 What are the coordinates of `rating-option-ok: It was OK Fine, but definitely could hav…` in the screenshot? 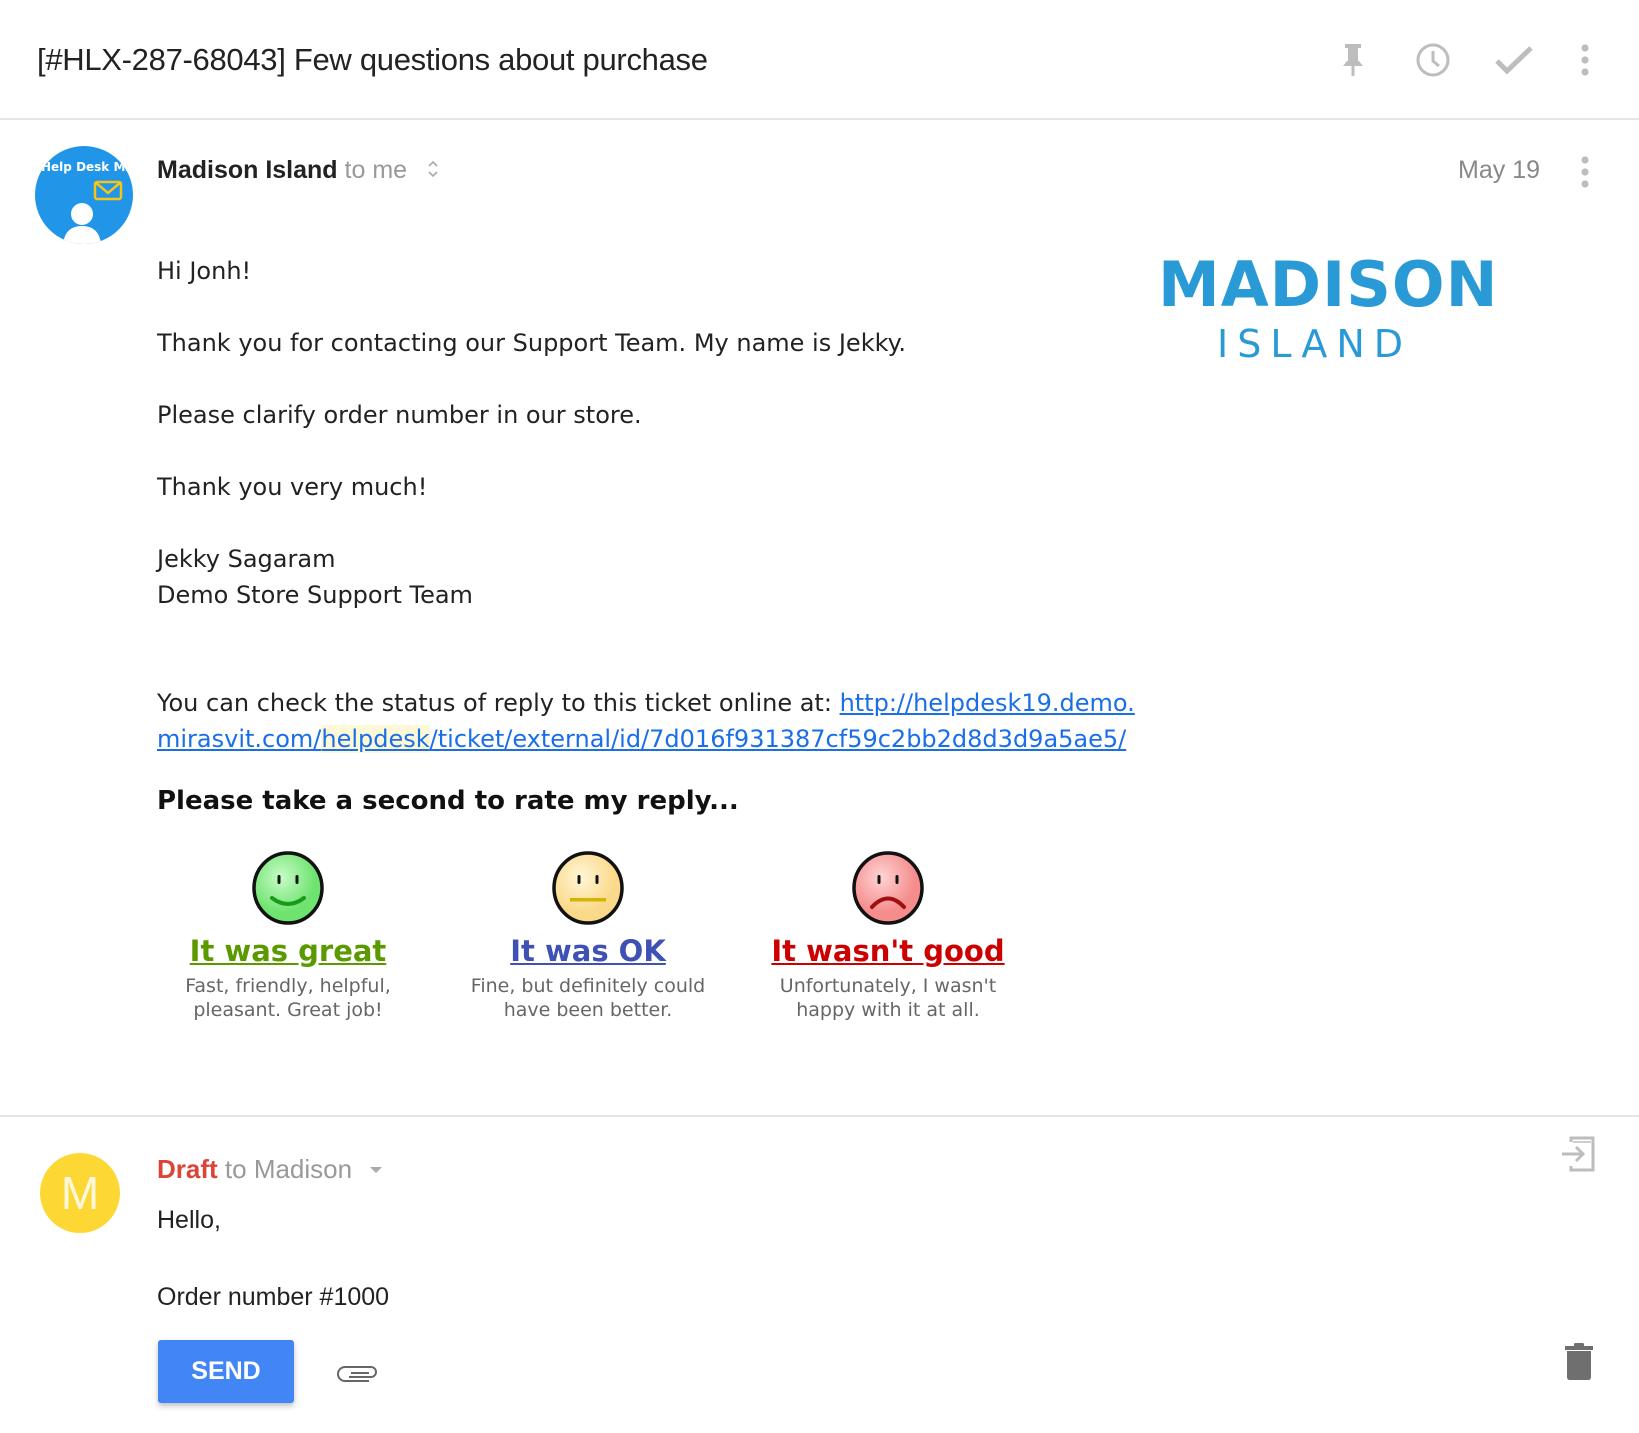 It's located at (588, 936).